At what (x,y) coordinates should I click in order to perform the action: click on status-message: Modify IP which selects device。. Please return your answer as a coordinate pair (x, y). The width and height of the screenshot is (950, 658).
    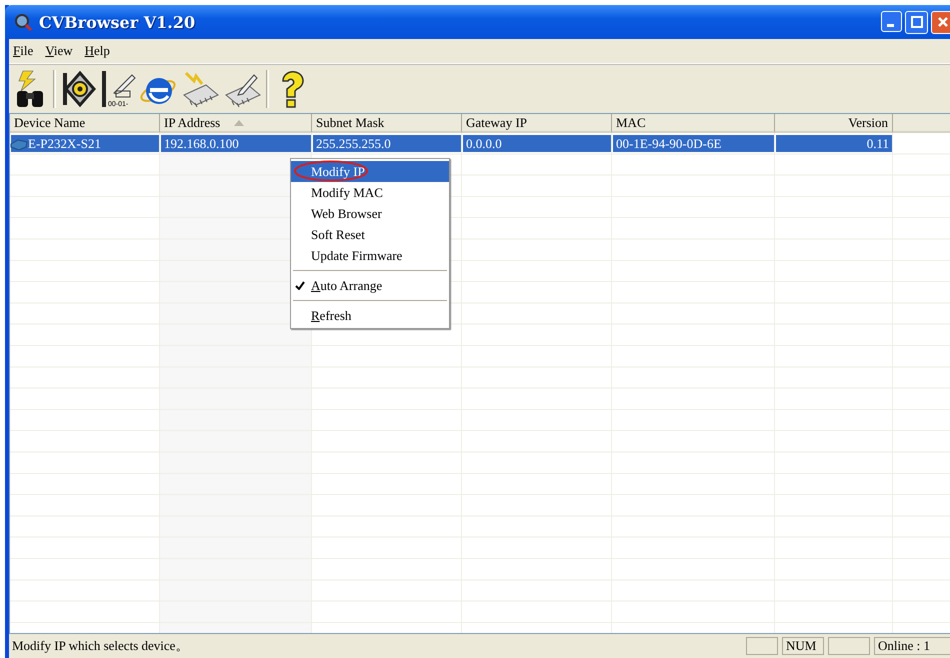
    Looking at the image, I should click on (100, 646).